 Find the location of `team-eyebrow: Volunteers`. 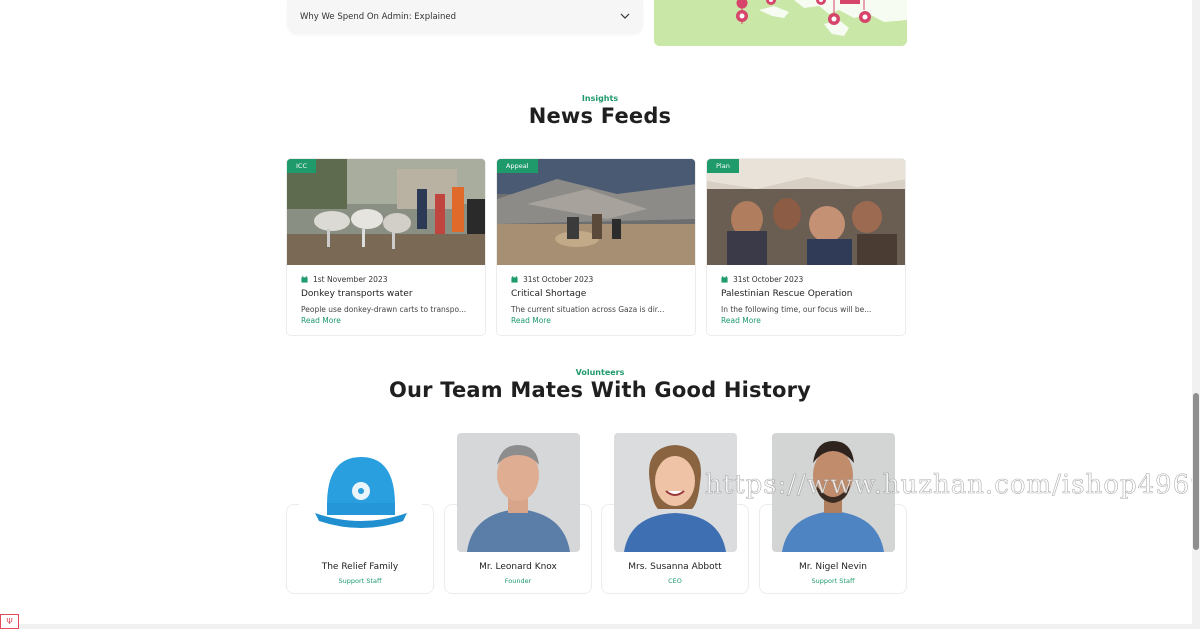

team-eyebrow: Volunteers is located at coordinates (600, 372).